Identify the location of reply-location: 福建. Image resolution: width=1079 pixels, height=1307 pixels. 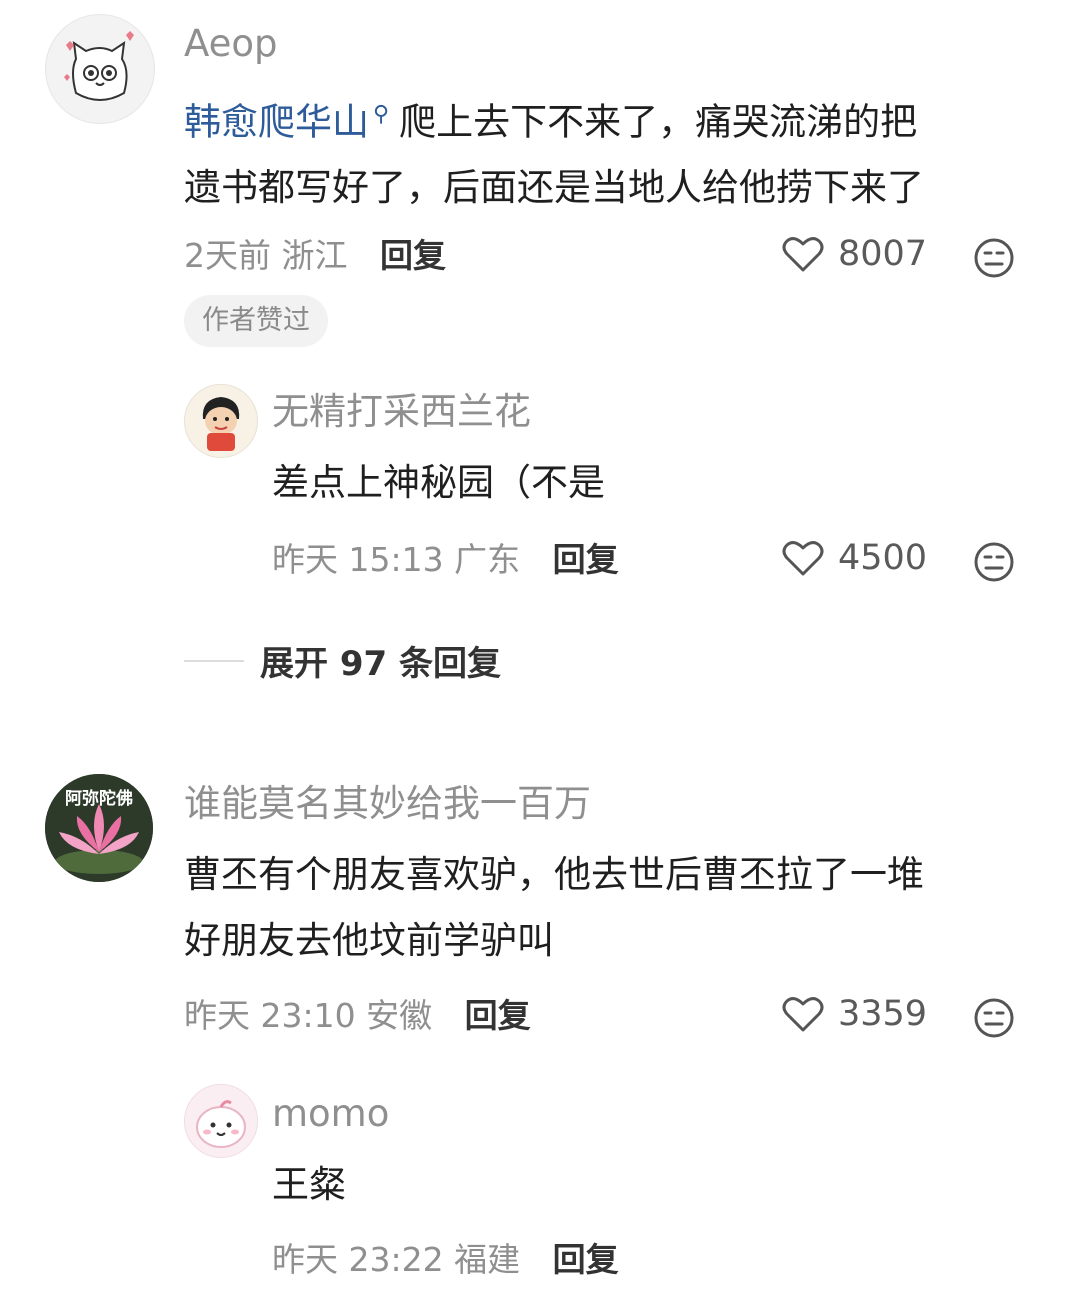
(487, 1259).